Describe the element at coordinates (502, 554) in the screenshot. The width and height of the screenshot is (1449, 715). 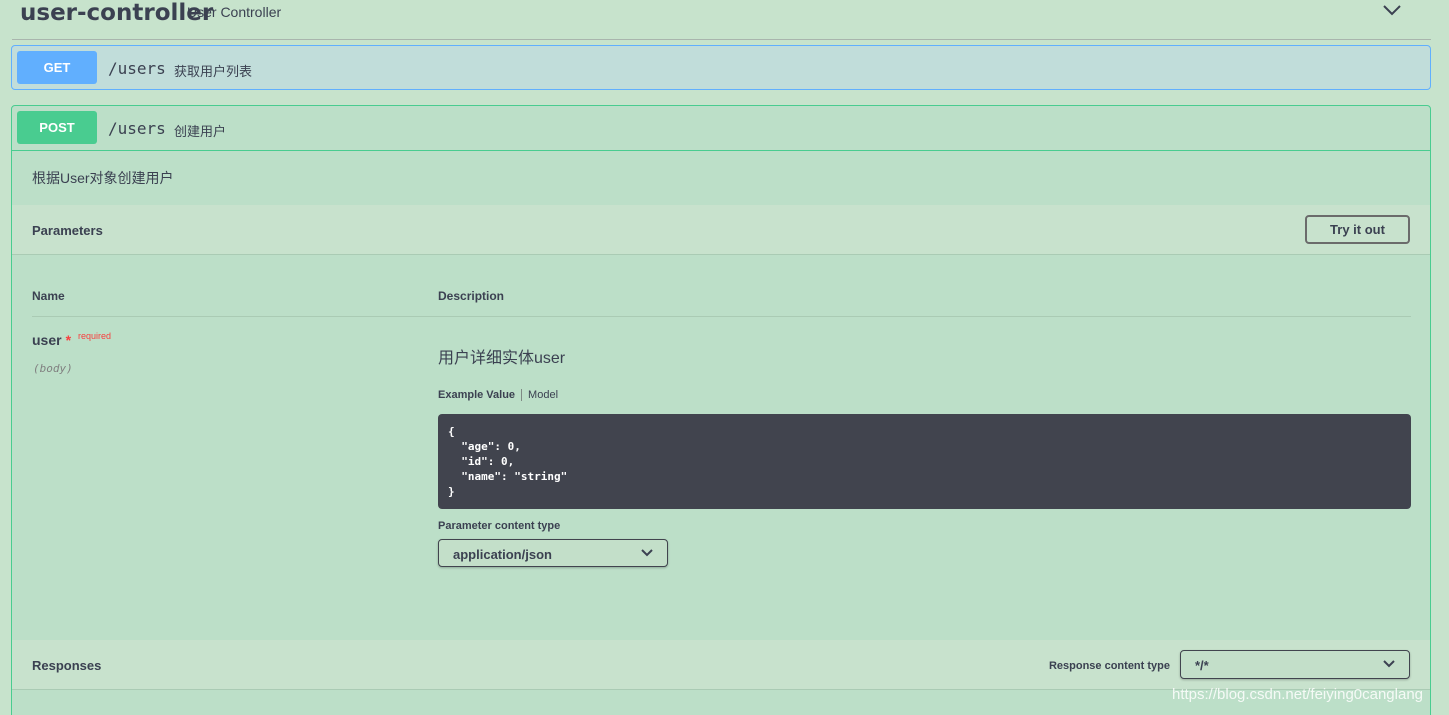
I see `select-value: application/json` at that location.